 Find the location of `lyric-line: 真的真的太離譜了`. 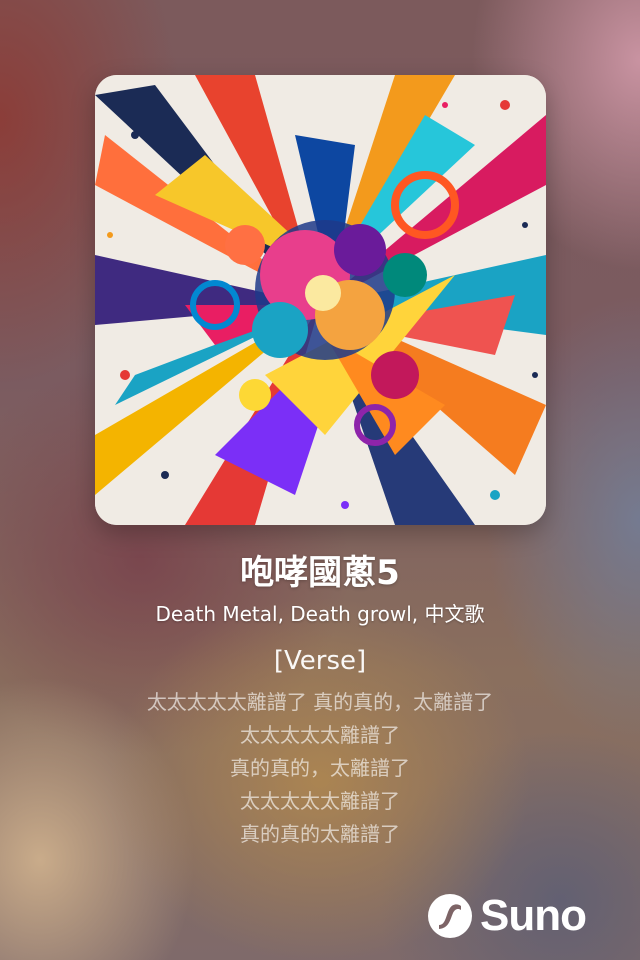

lyric-line: 真的真的太離譜了 is located at coordinates (320, 834).